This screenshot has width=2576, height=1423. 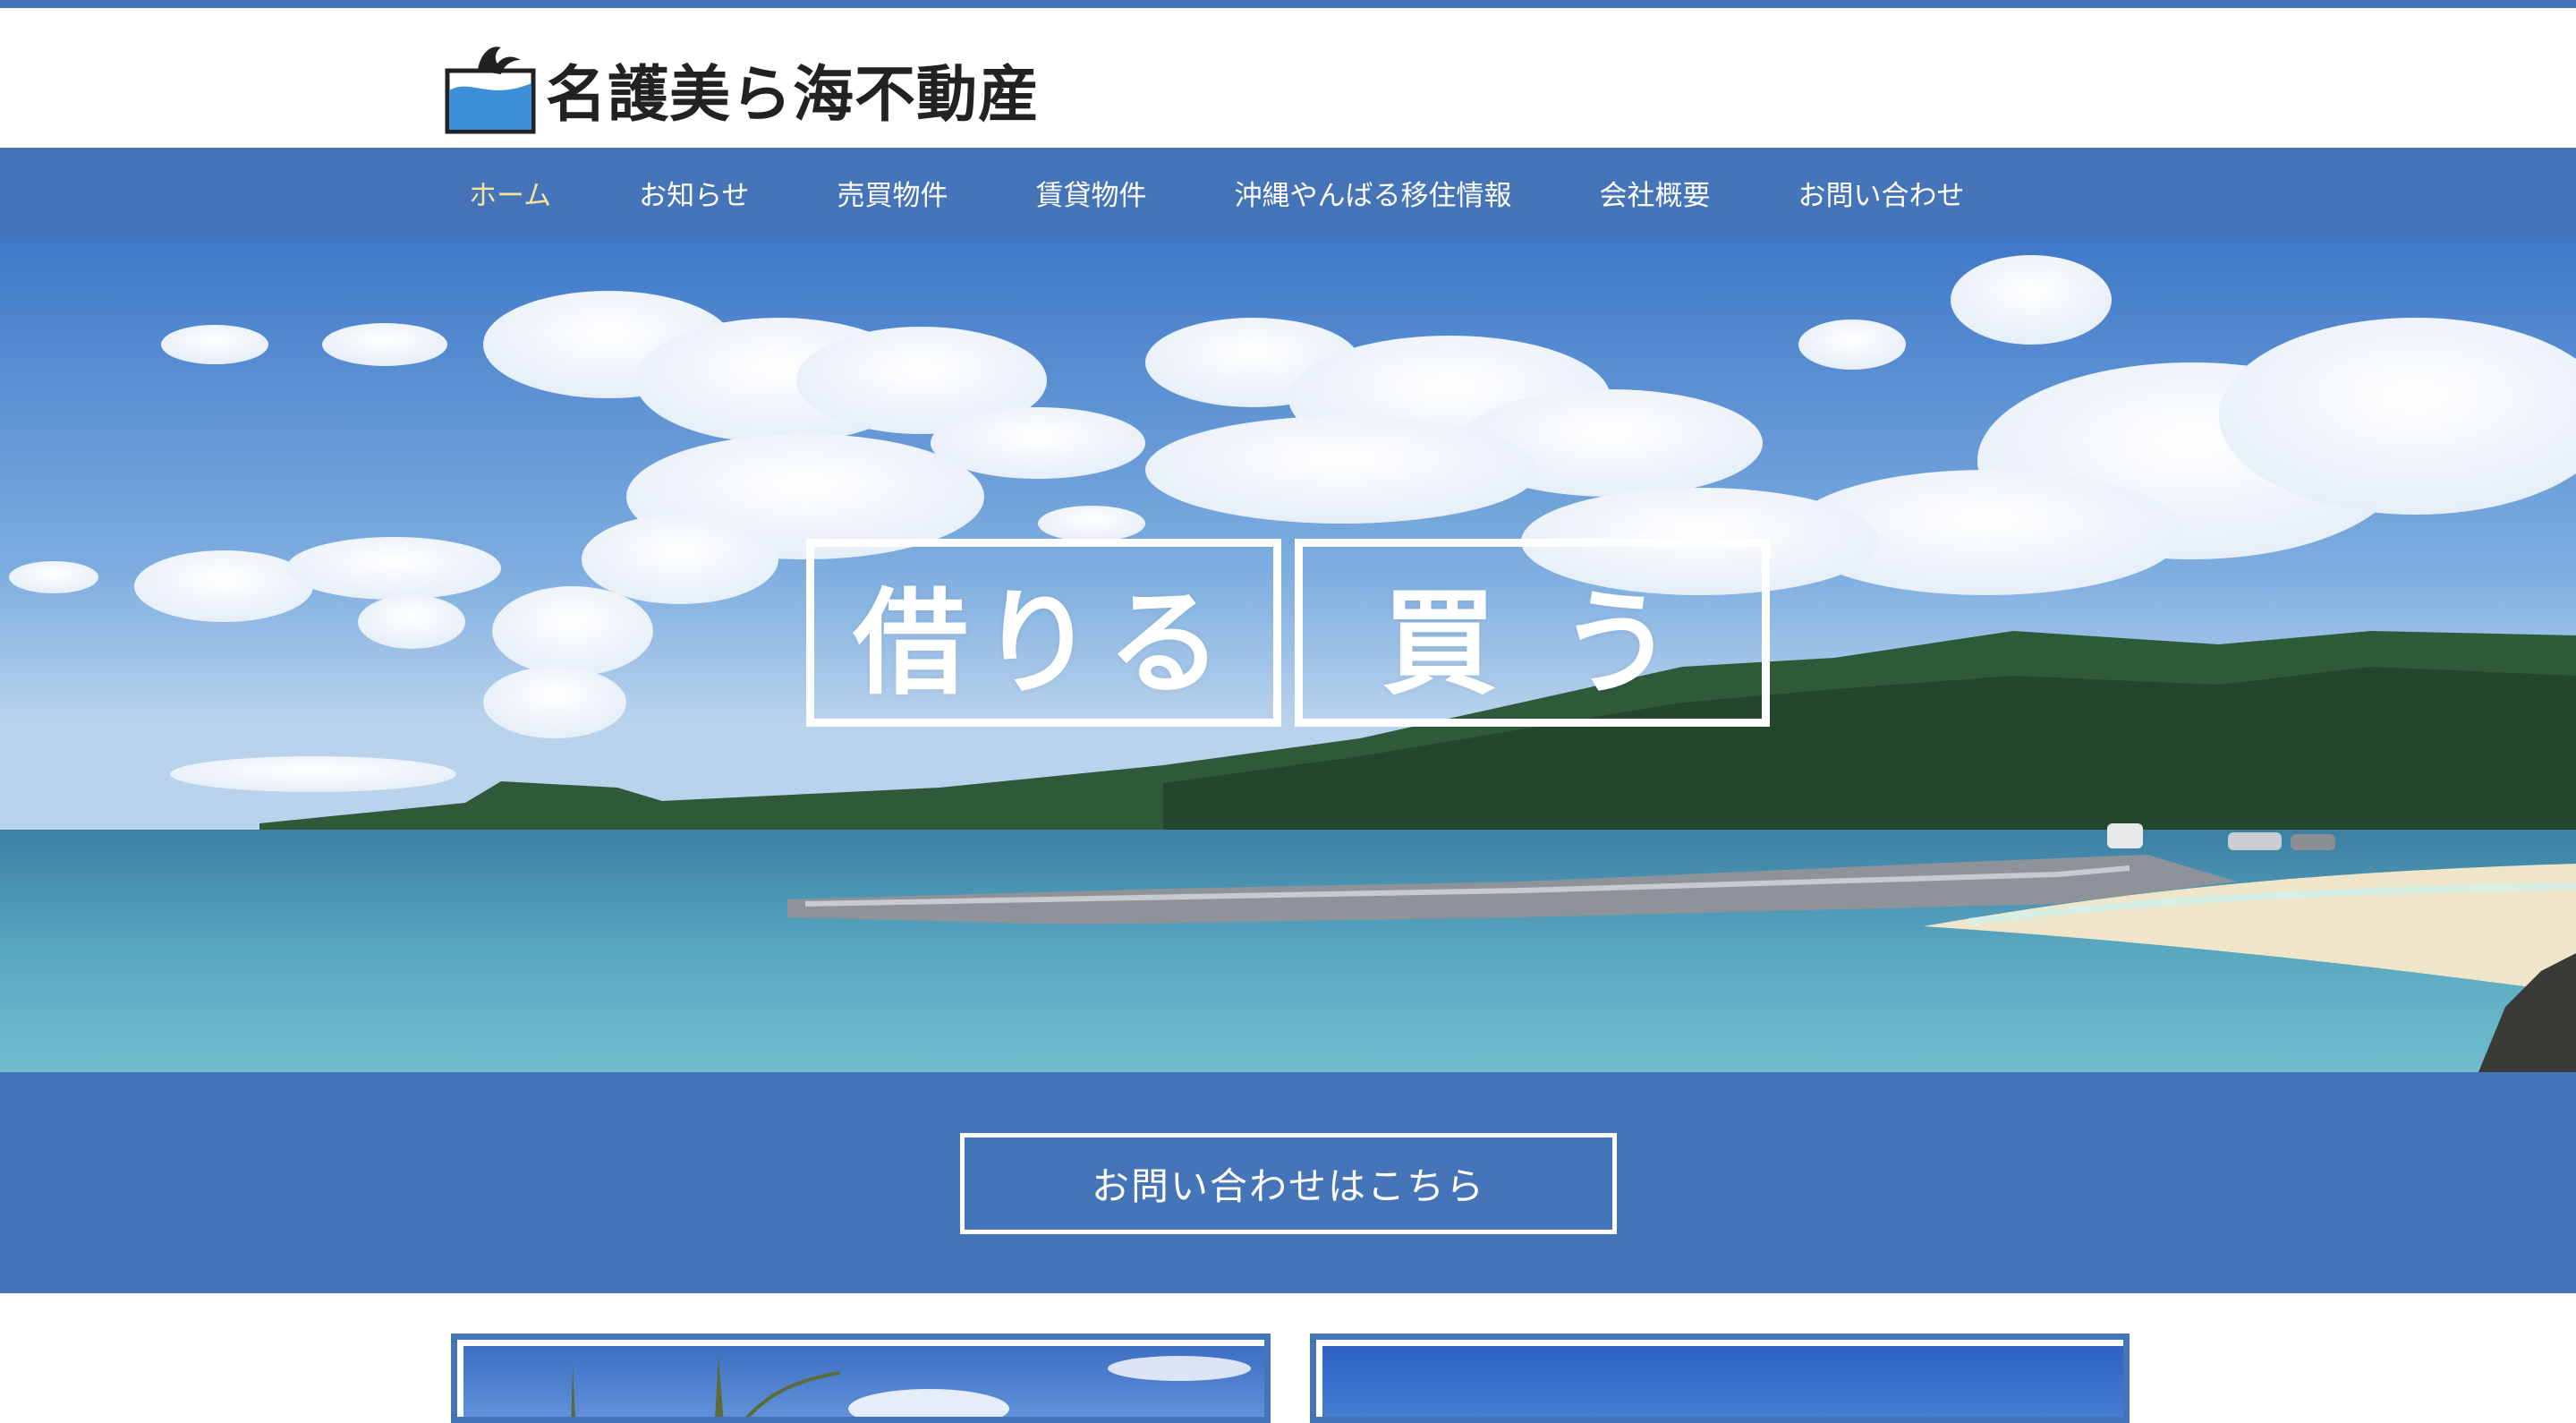 I want to click on nav-item-rentals: 賃貸物件, so click(x=1090, y=193).